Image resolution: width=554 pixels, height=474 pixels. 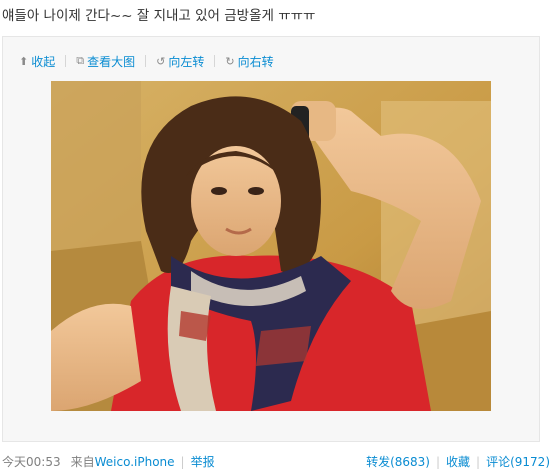 What do you see at coordinates (159, 16) in the screenshot?
I see `post-text: 얘들아 나이제 간다~~ 잘 지내고 있어 금방올게 ㅠㅠㅠ` at bounding box center [159, 16].